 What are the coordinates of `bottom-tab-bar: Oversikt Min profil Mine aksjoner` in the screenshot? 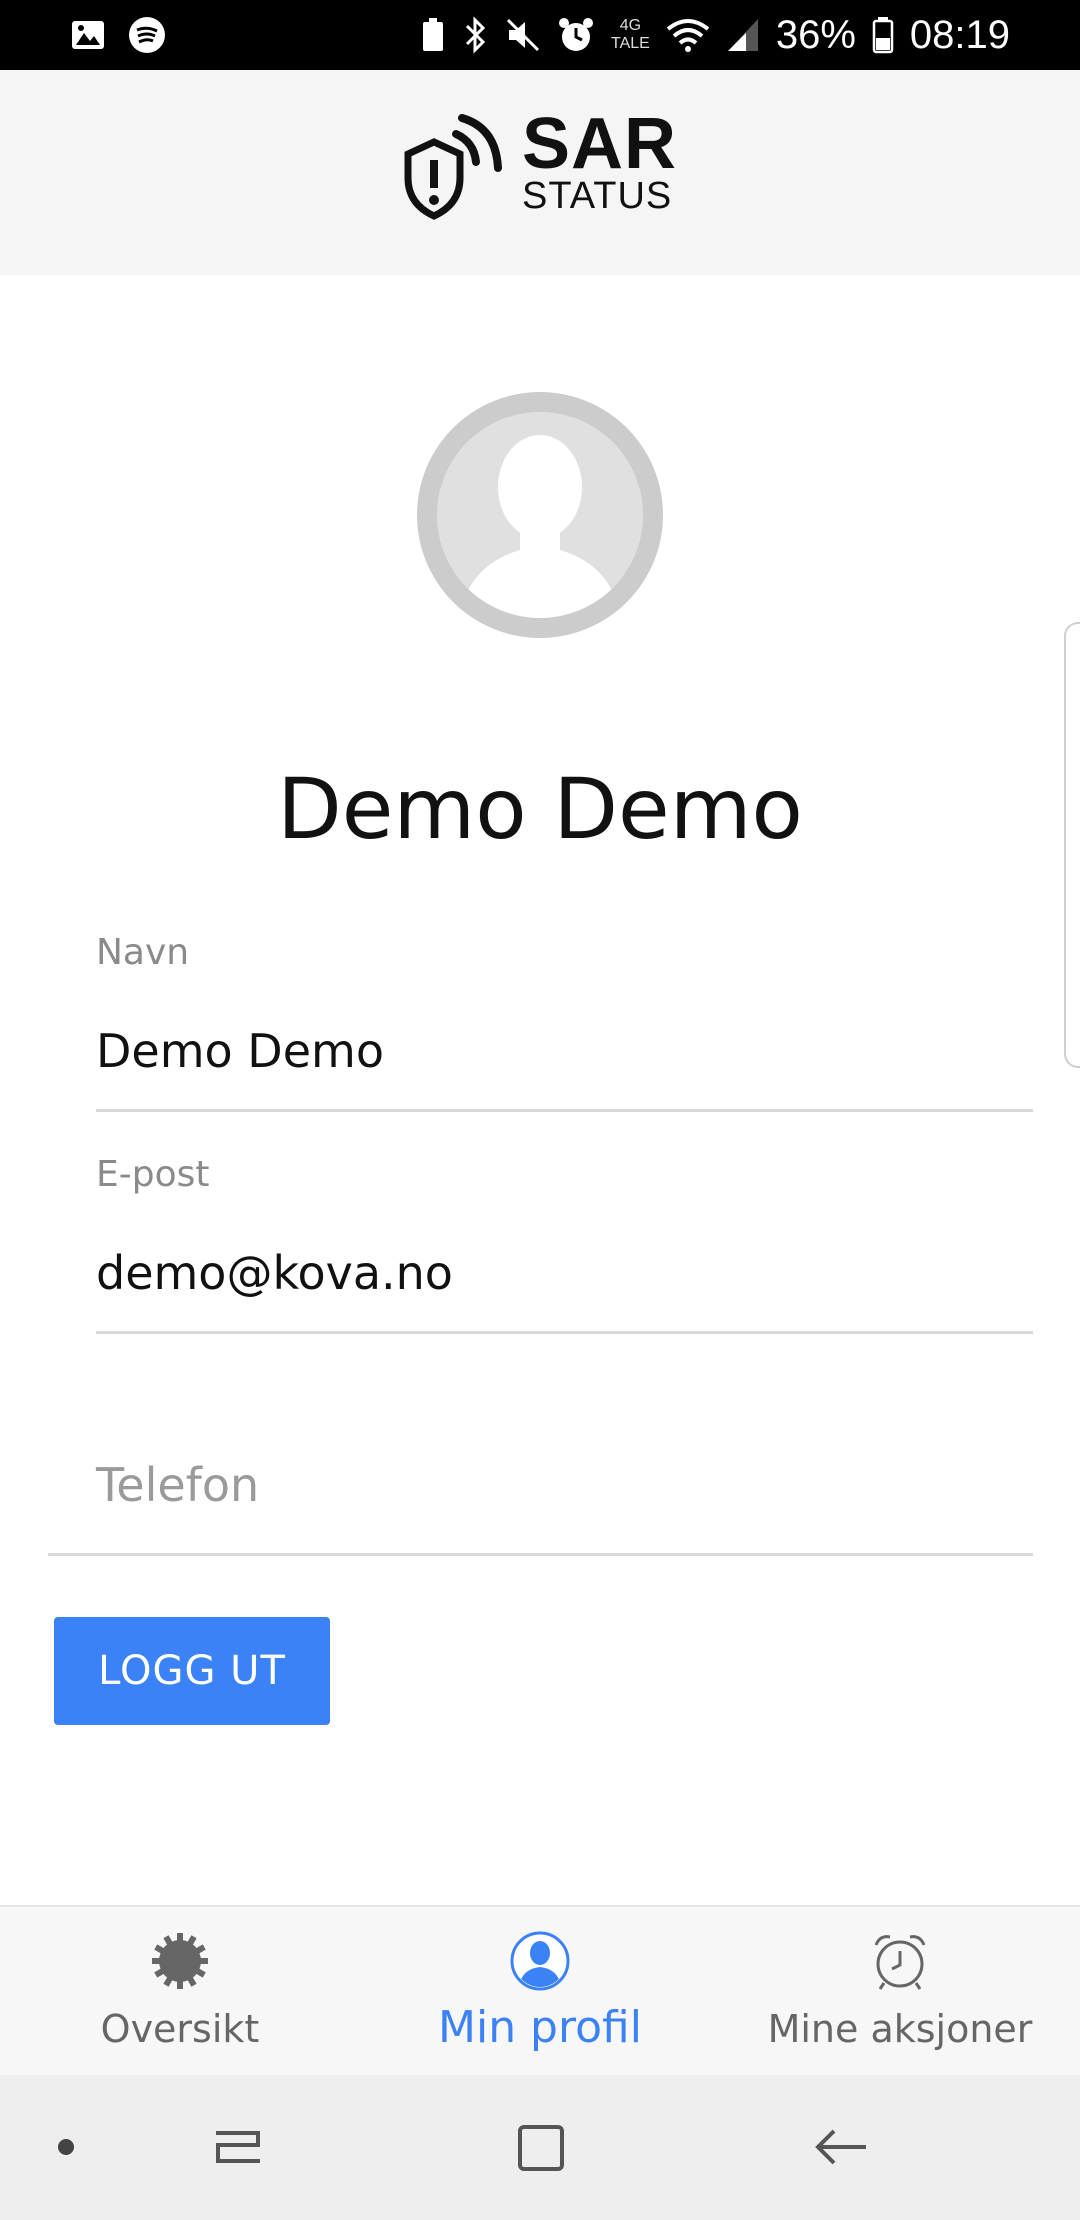 It's located at (540, 1991).